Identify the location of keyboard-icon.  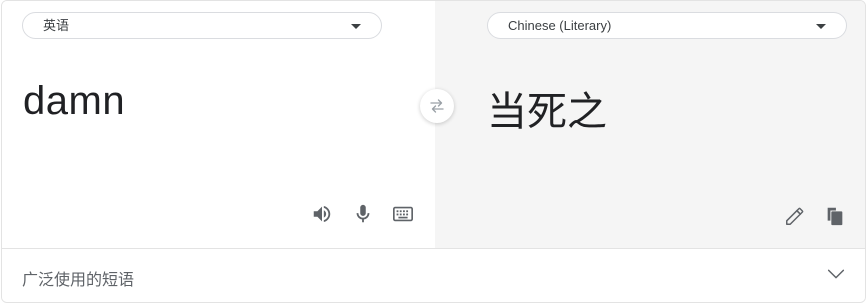
(403, 214).